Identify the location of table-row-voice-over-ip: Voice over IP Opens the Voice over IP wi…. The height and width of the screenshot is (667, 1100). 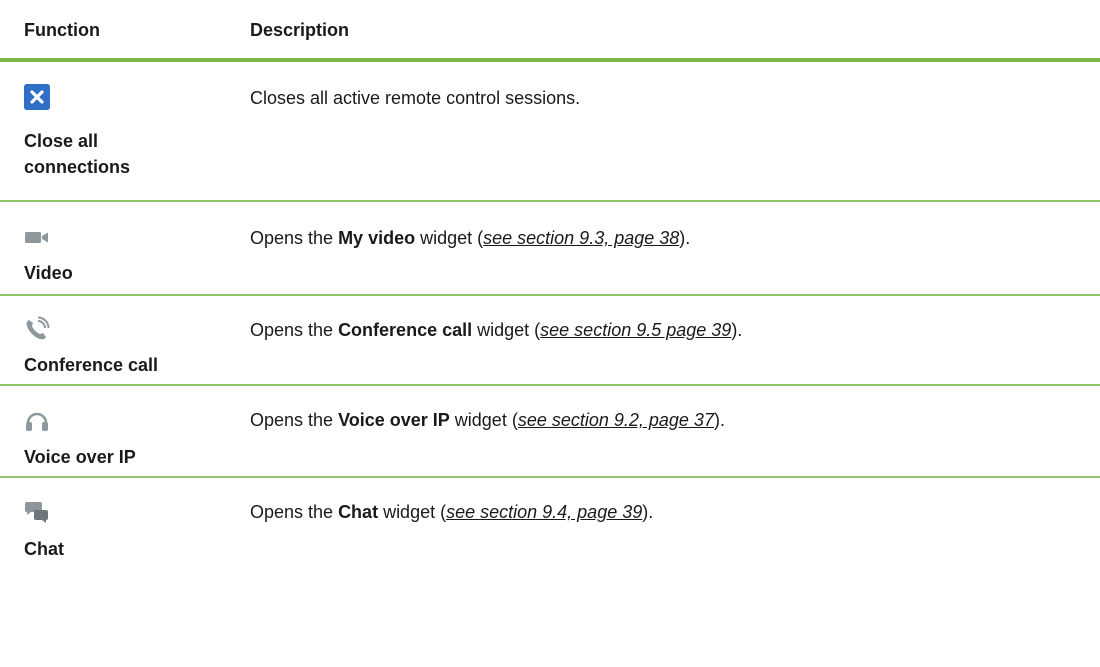
(550, 432).